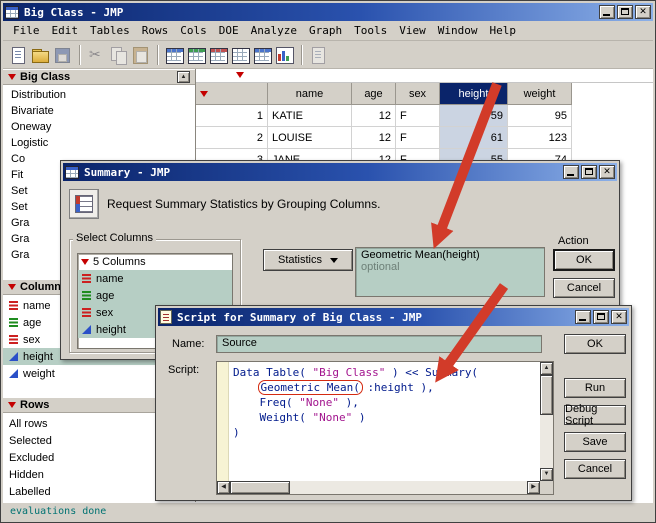 Image resolution: width=656 pixels, height=523 pixels. Describe the element at coordinates (595, 388) in the screenshot. I see `run-button: Run` at that location.